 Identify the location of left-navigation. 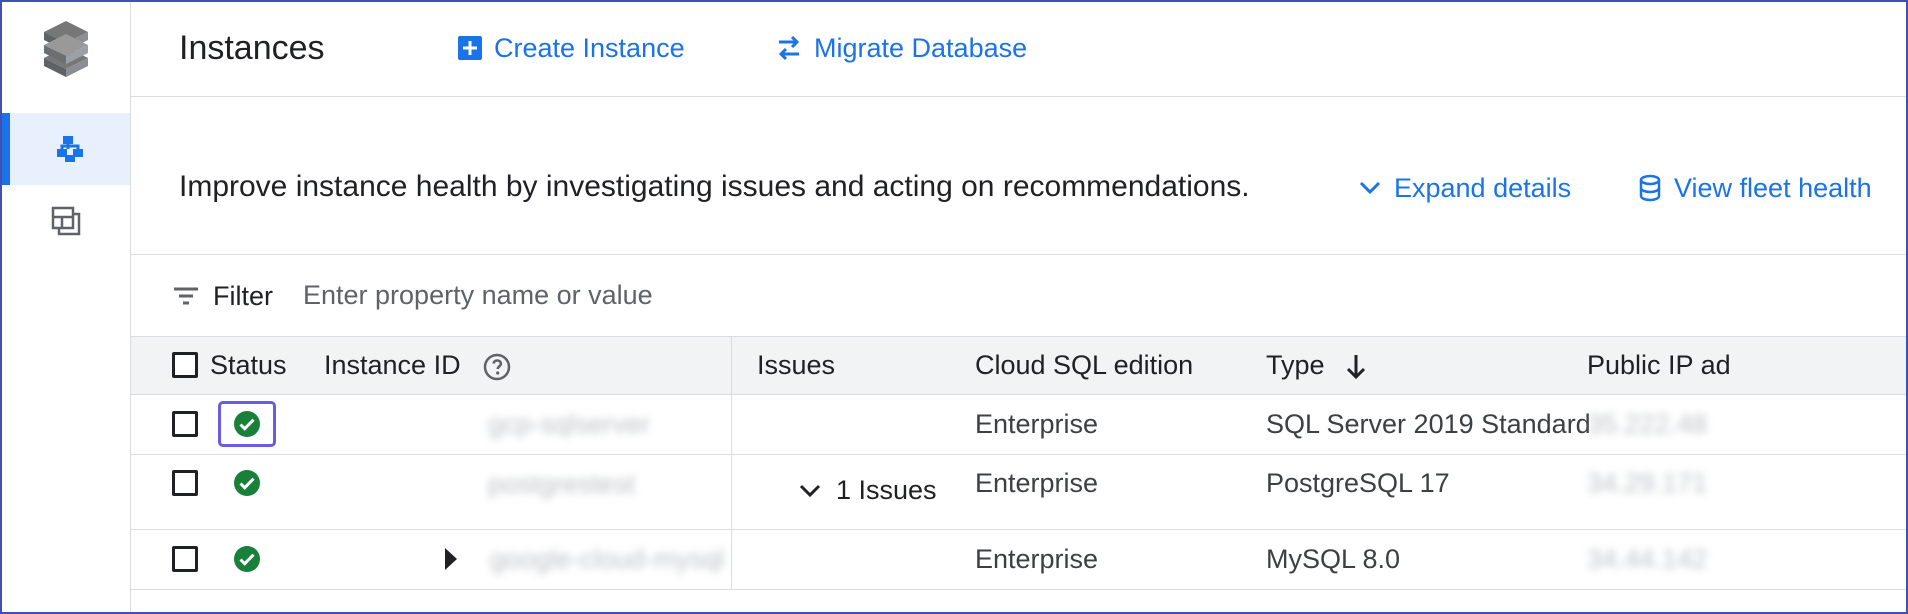
(66, 307).